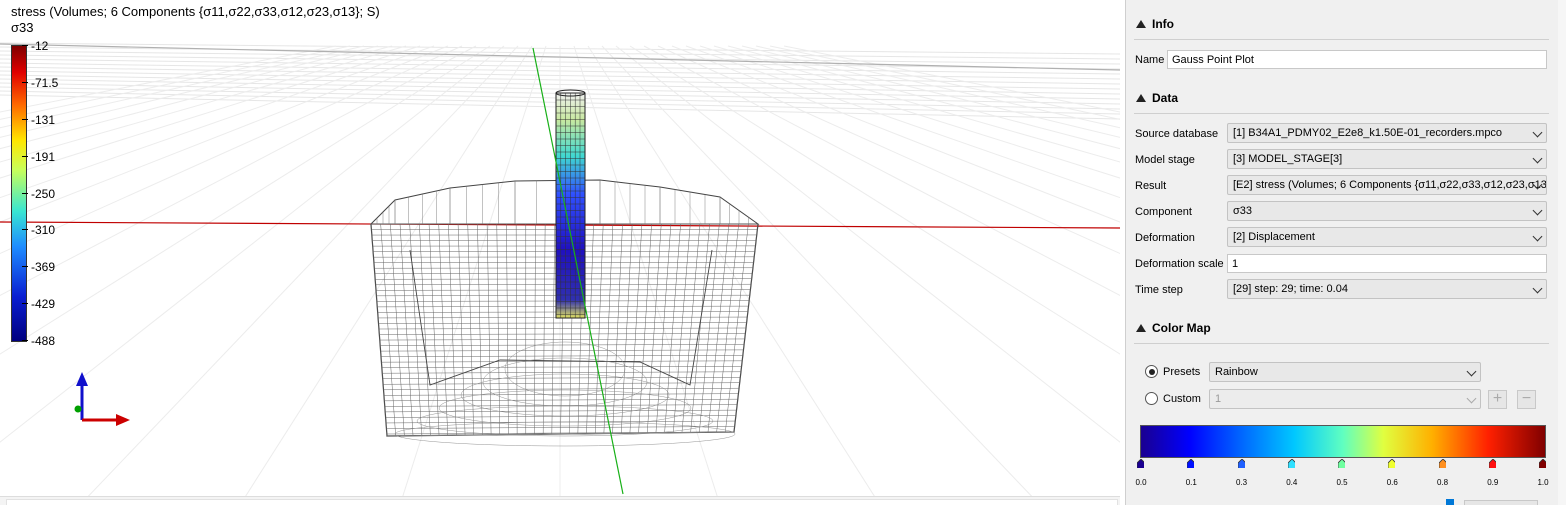 This screenshot has width=1566, height=505. What do you see at coordinates (1141, 482) in the screenshot?
I see `colormap-stop-label: 0.0` at bounding box center [1141, 482].